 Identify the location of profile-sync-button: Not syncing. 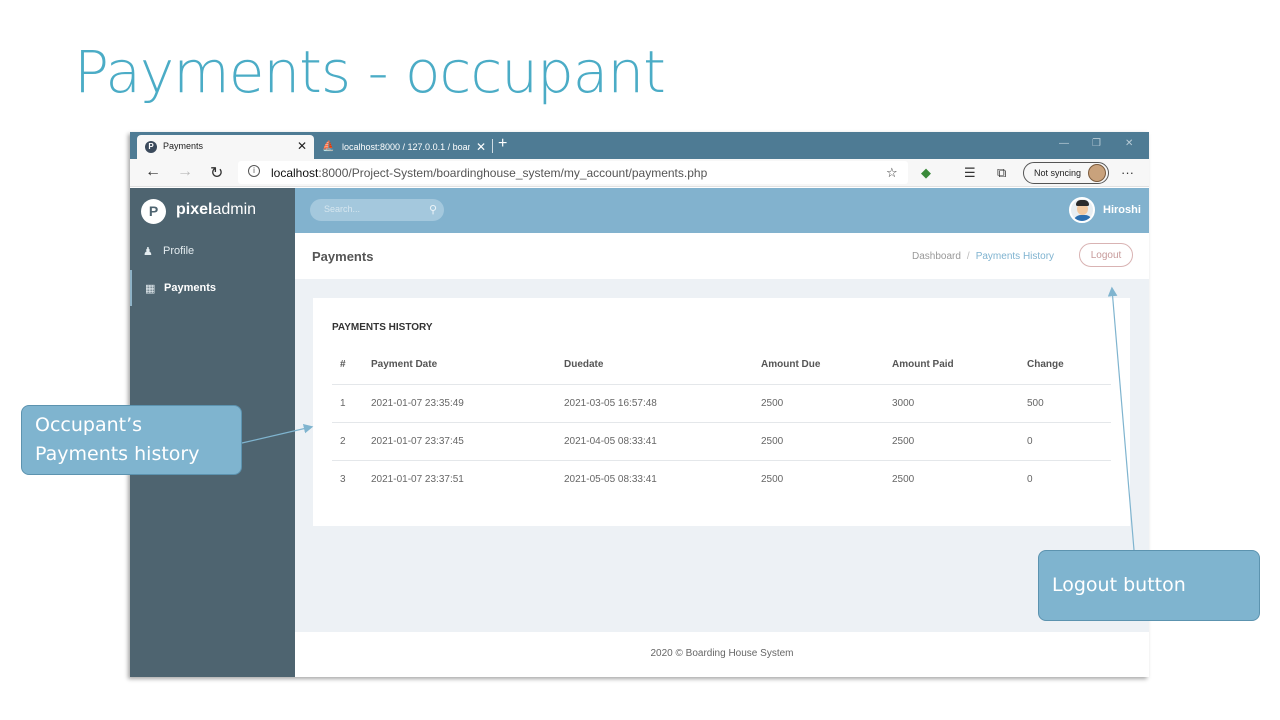
(1066, 173).